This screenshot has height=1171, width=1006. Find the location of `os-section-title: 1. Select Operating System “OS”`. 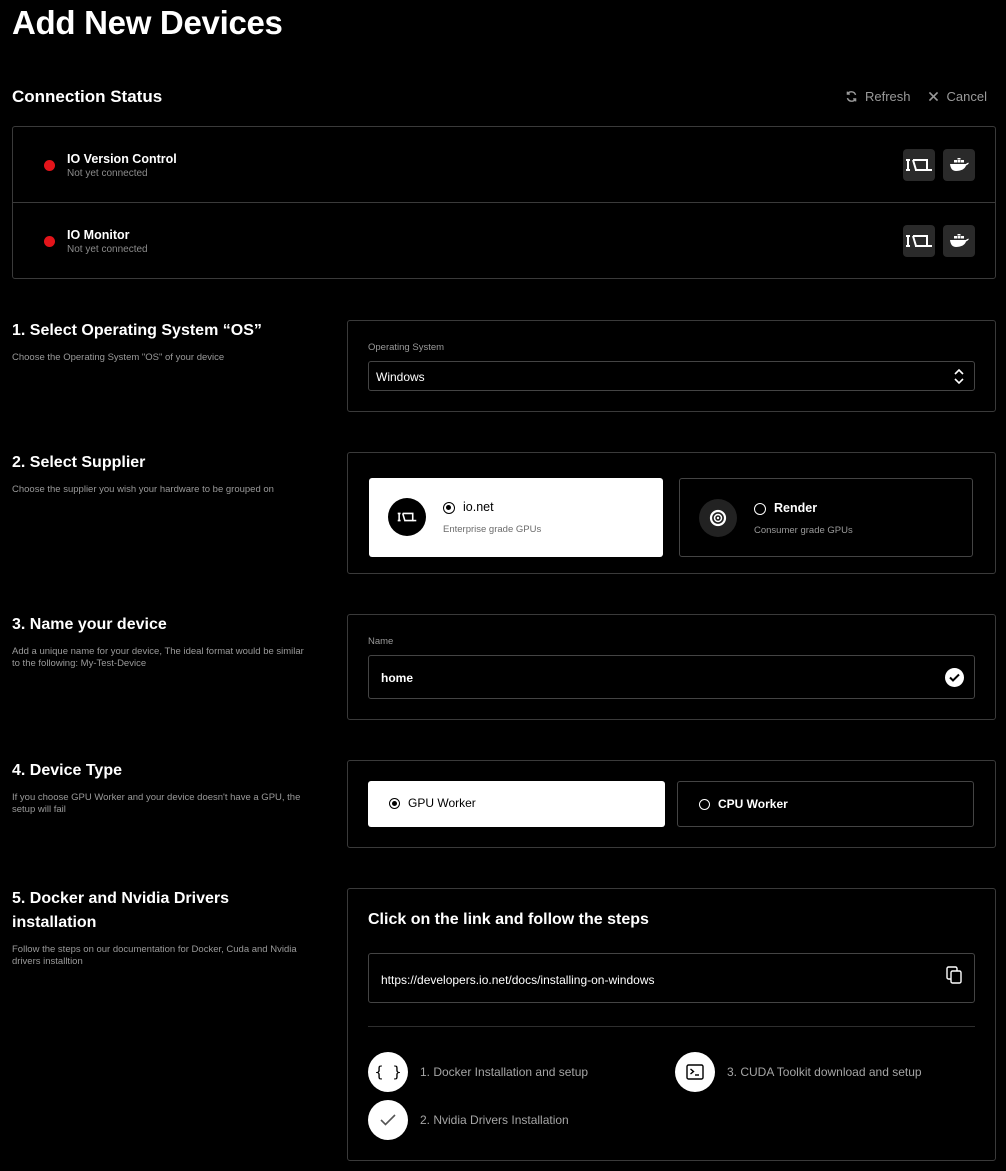

os-section-title: 1. Select Operating System “OS” is located at coordinates (137, 330).